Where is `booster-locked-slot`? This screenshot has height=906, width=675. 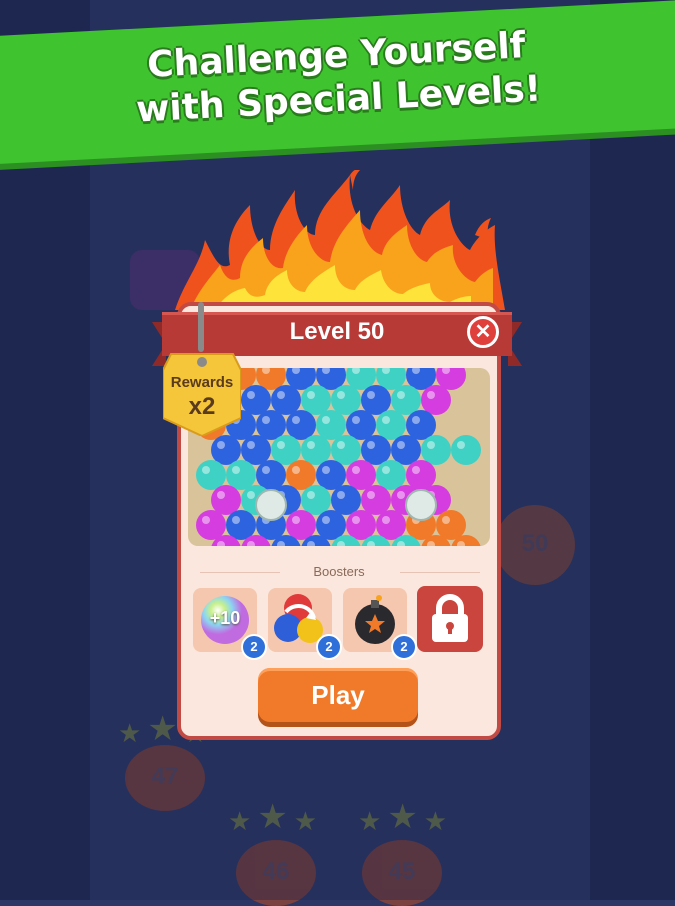
booster-locked-slot is located at coordinates (450, 619).